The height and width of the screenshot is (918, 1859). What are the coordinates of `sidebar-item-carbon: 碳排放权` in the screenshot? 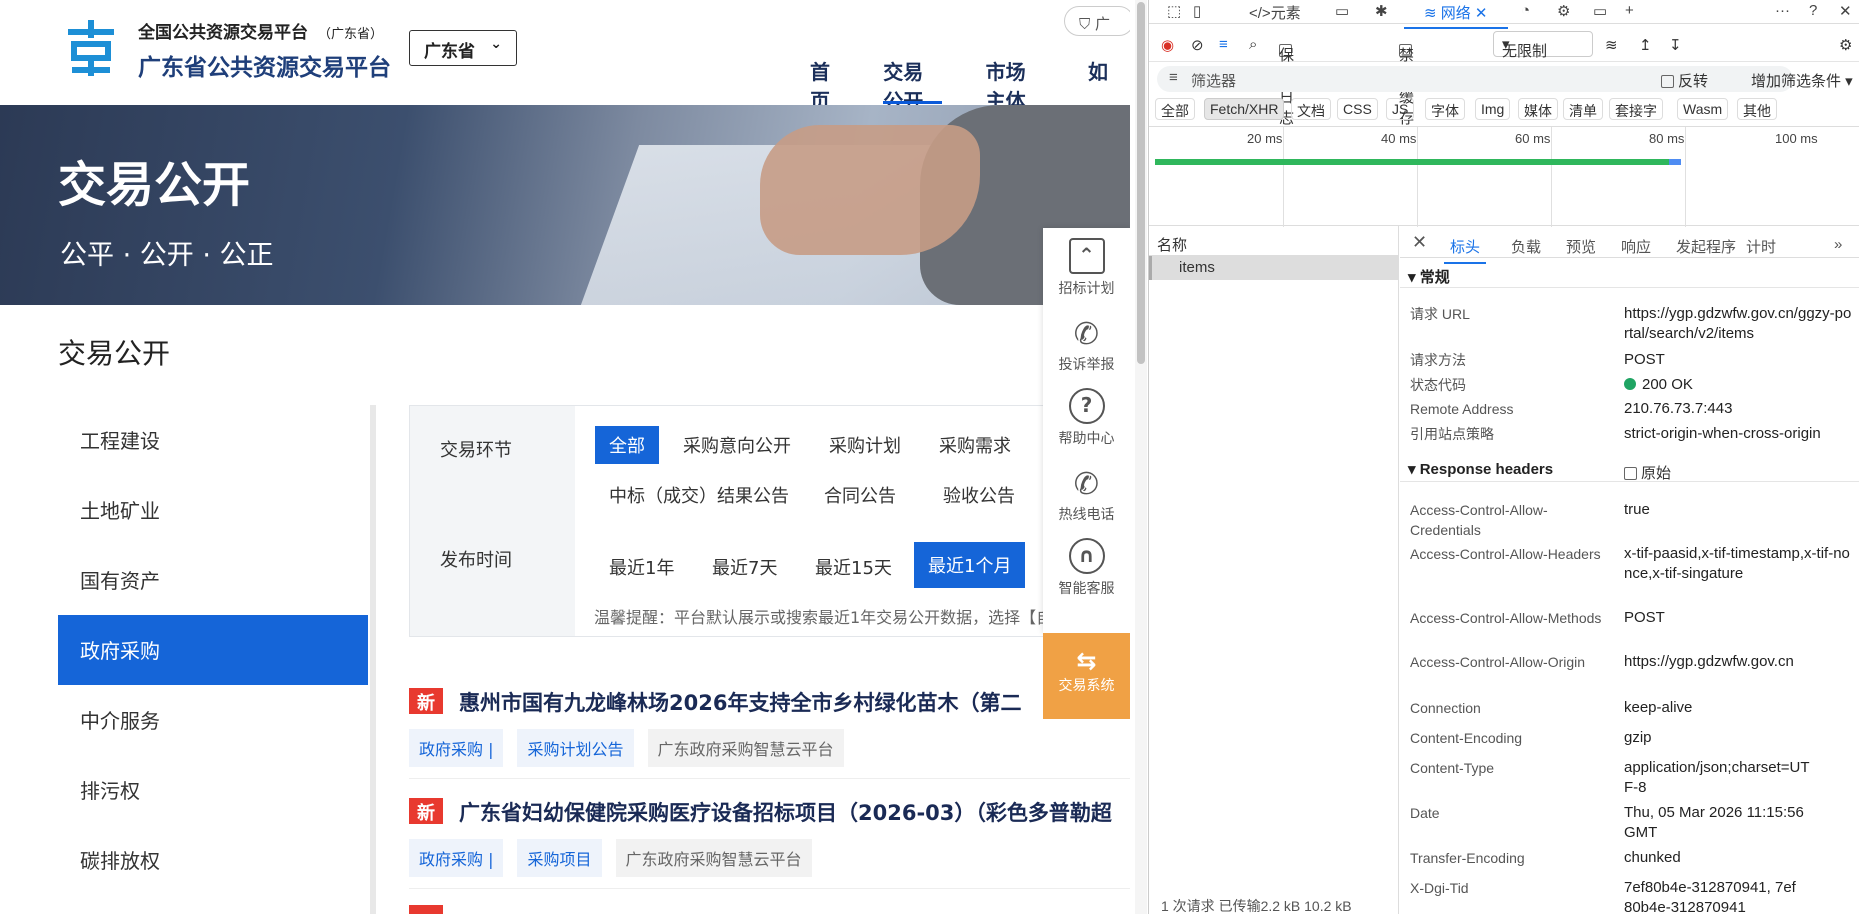 It's located at (213, 860).